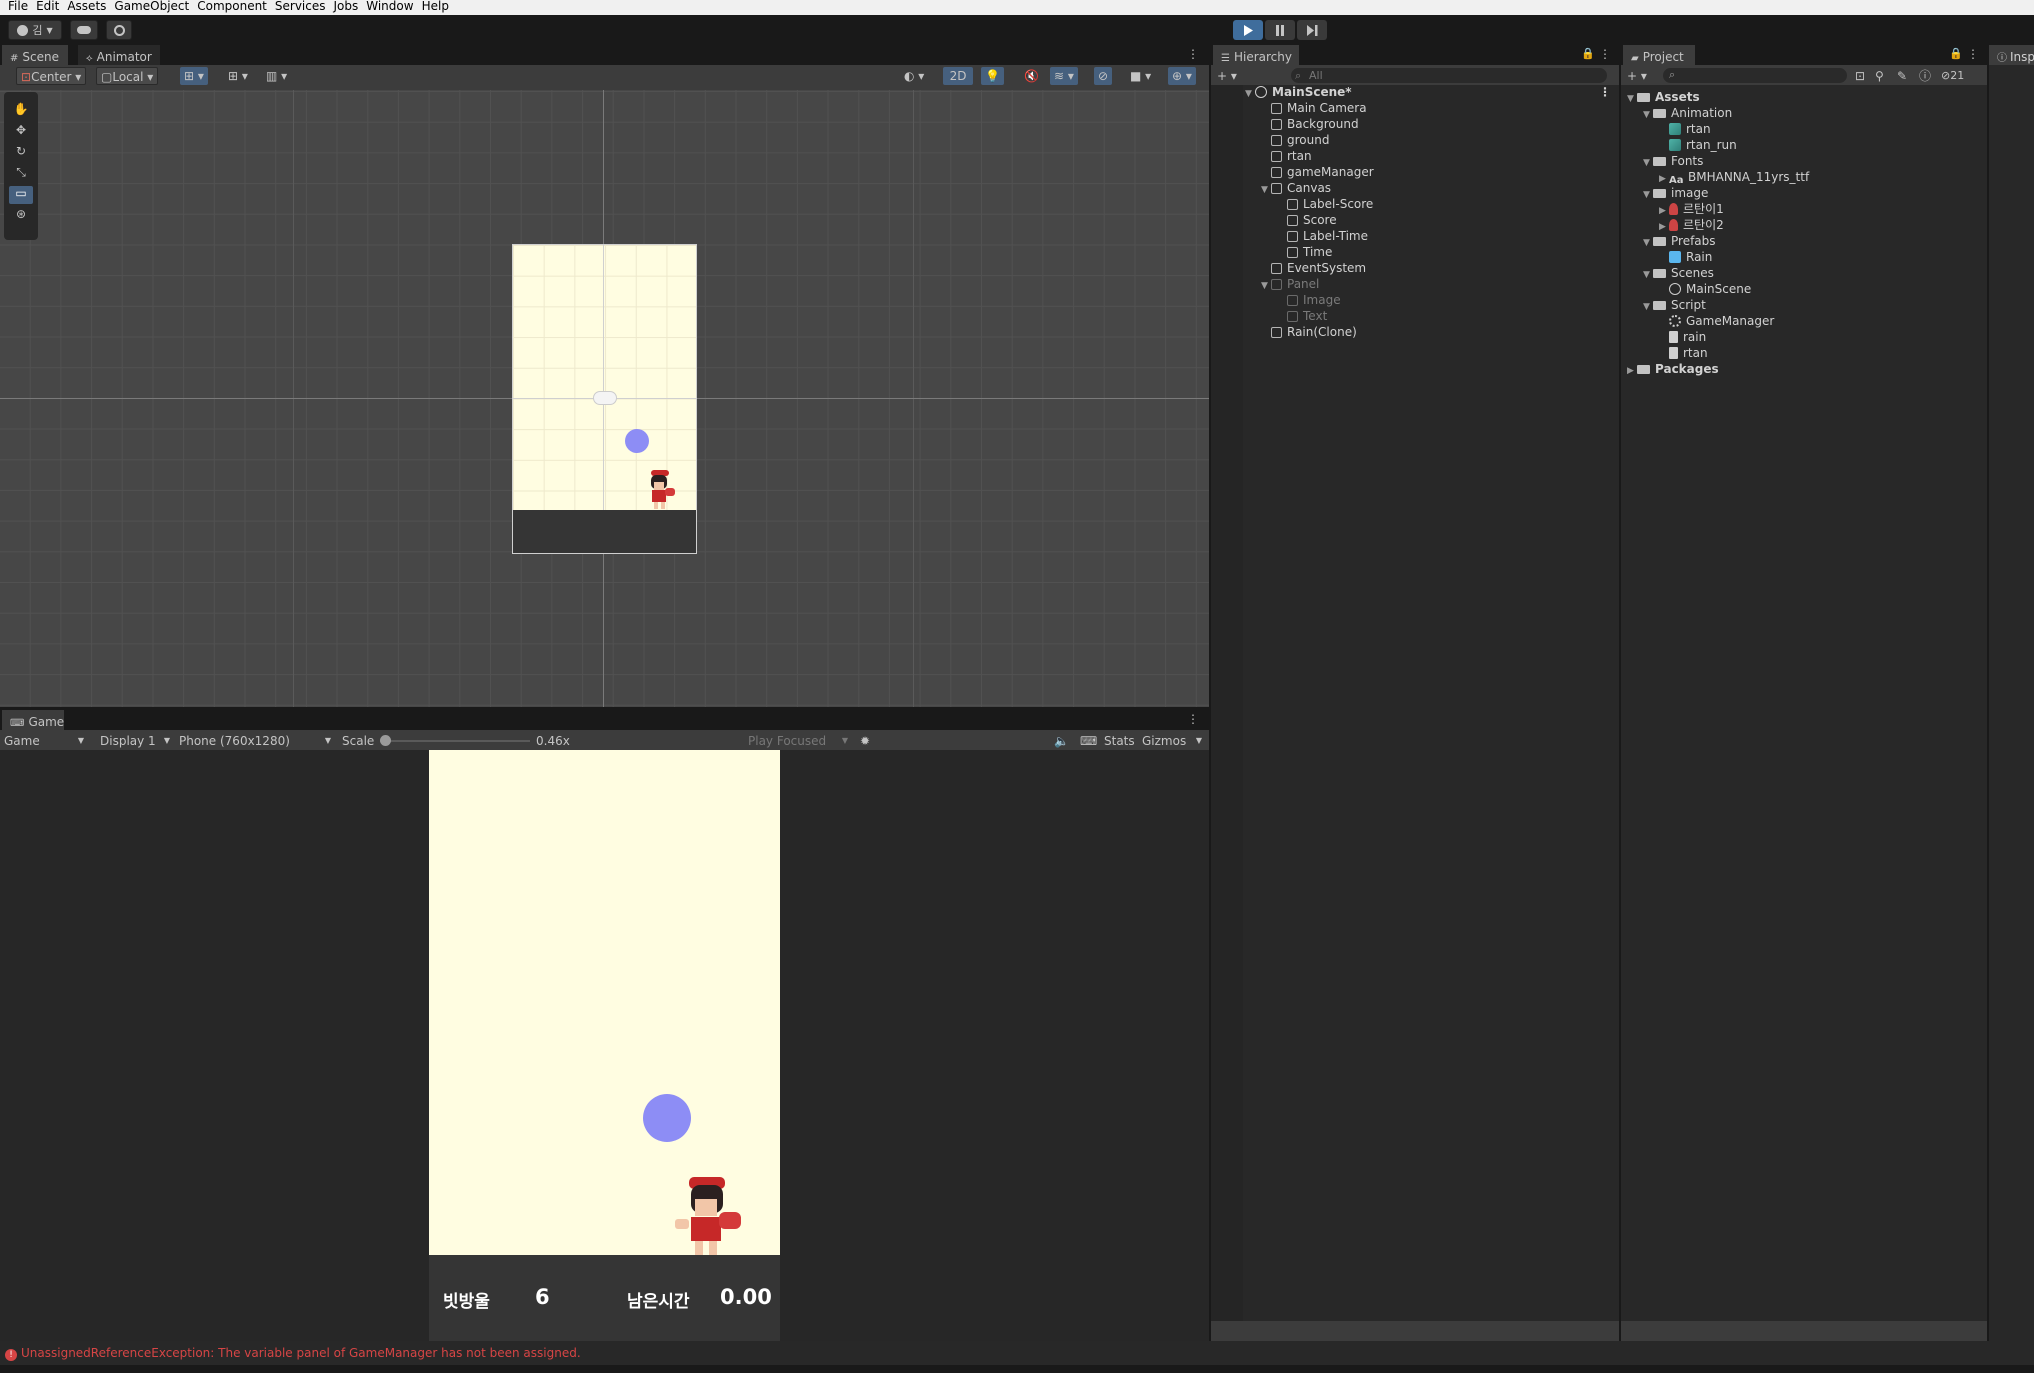  Describe the element at coordinates (1296, 188) in the screenshot. I see `hierarchy-item: ▼ Canvas` at that location.